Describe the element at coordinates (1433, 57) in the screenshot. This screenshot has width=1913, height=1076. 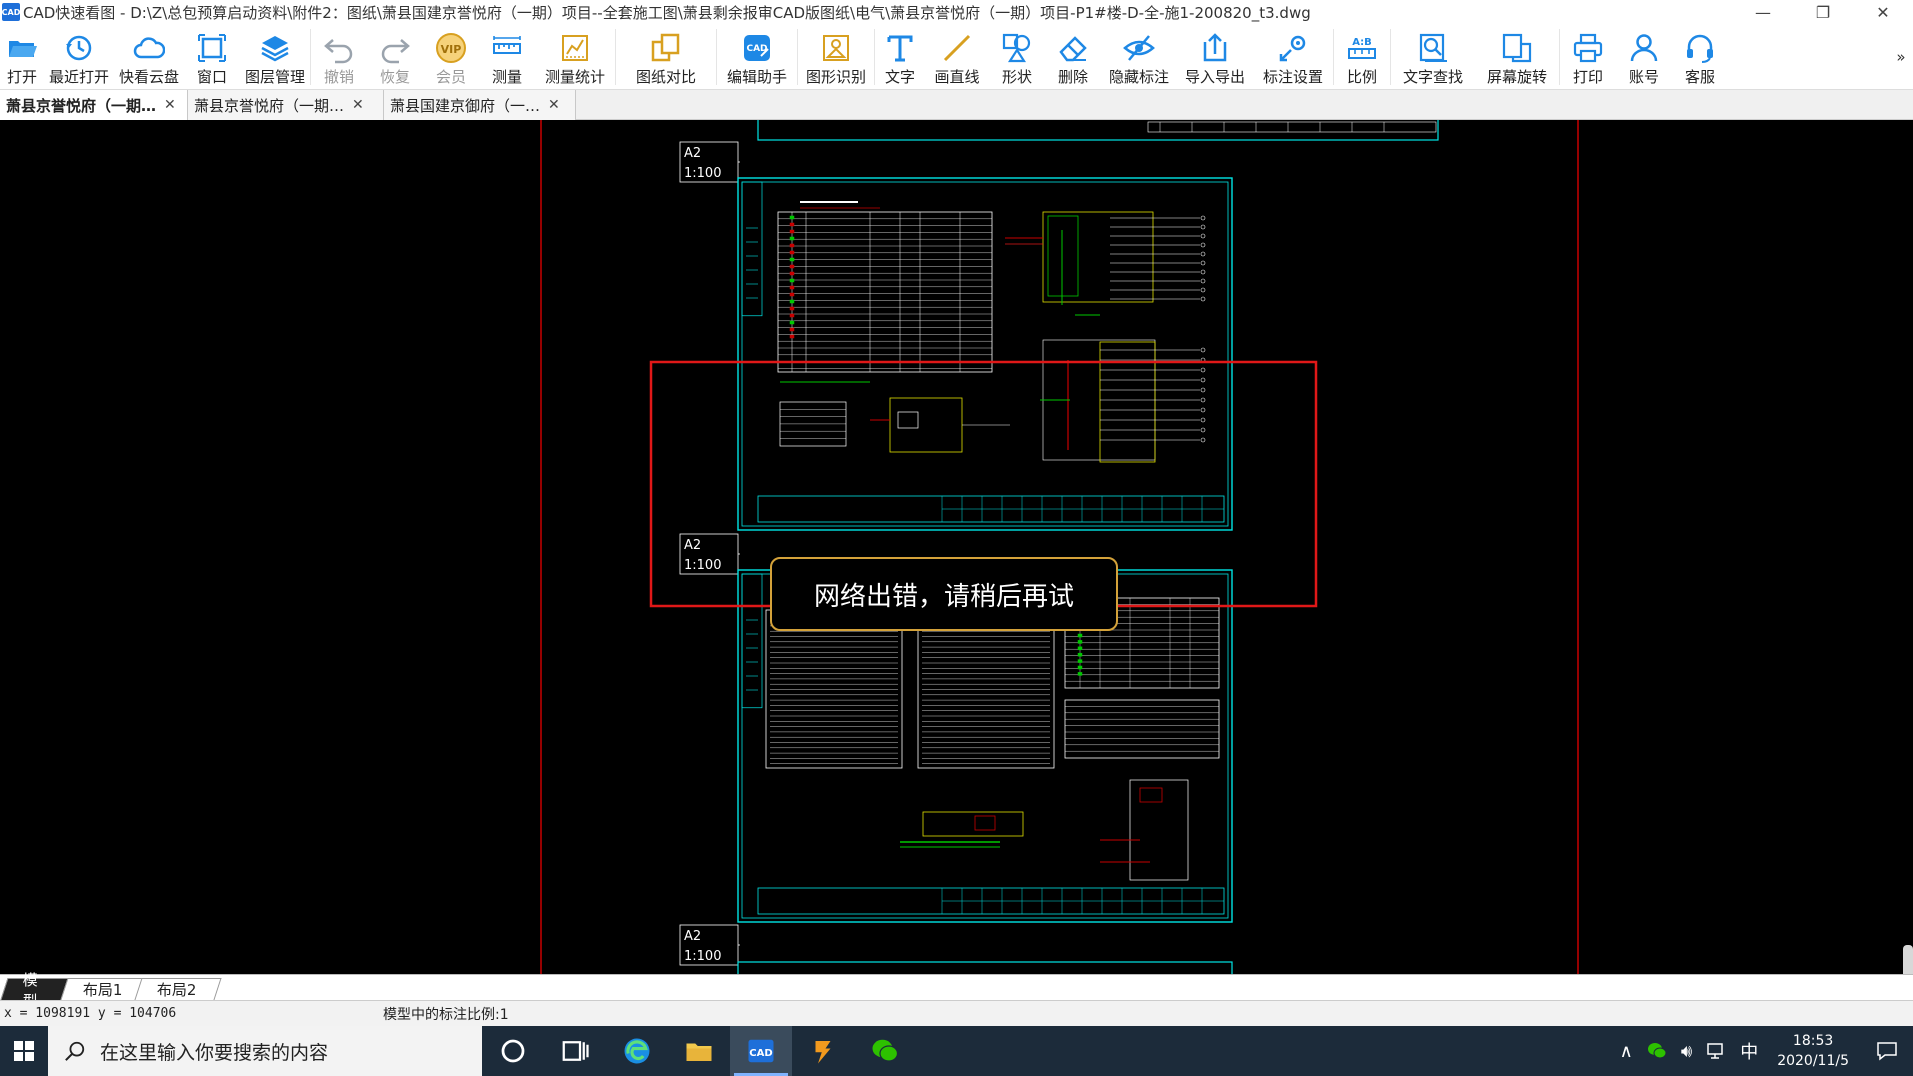
I see `toolbar-text-search-button: 文字查找` at that location.